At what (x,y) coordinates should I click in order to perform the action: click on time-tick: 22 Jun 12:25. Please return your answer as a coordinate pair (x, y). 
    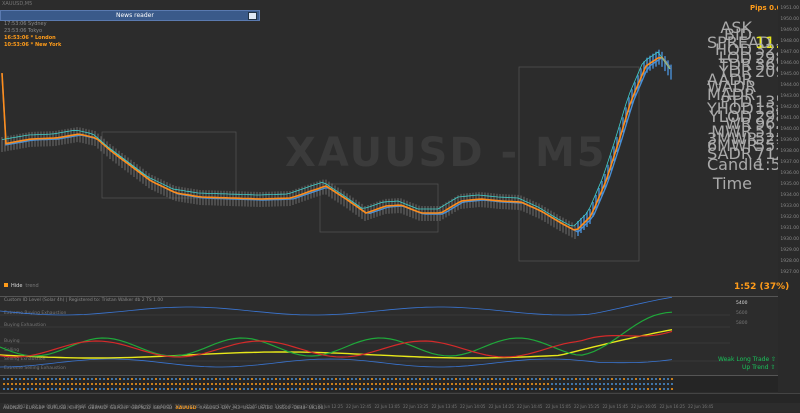
    Looking at the image, I should click on (330, 406).